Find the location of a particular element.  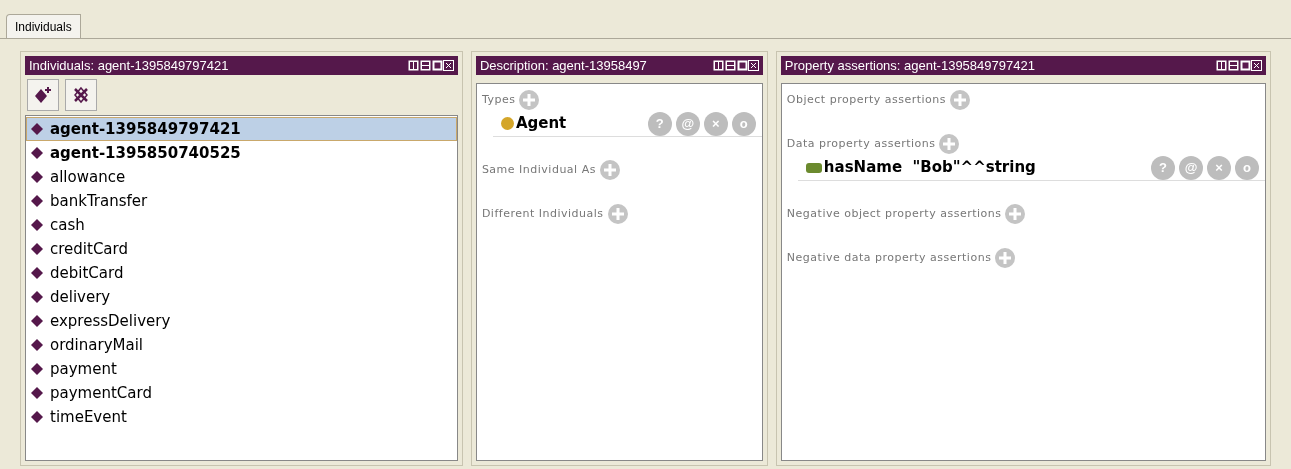

individual-item: delivery is located at coordinates (241, 297).